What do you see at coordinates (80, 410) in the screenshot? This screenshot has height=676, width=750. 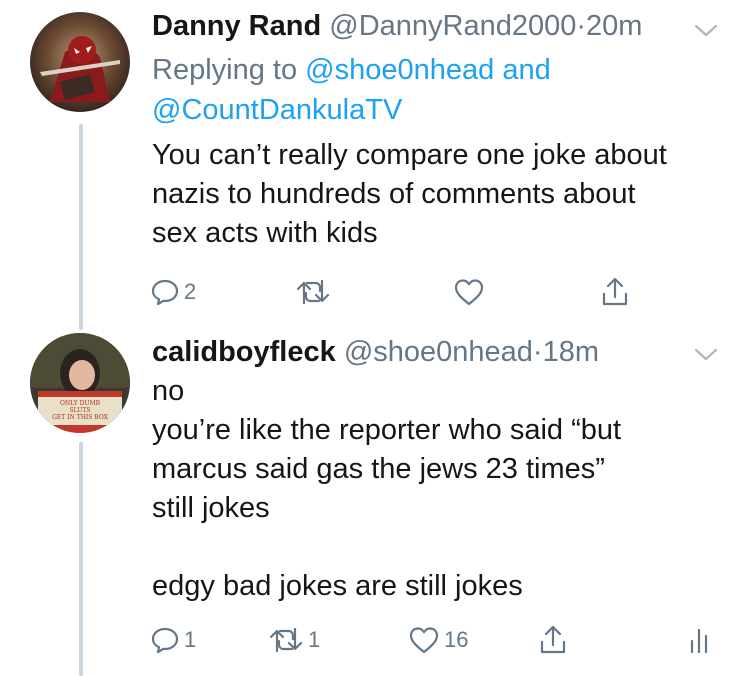 I see `svg-text: SLUTS` at bounding box center [80, 410].